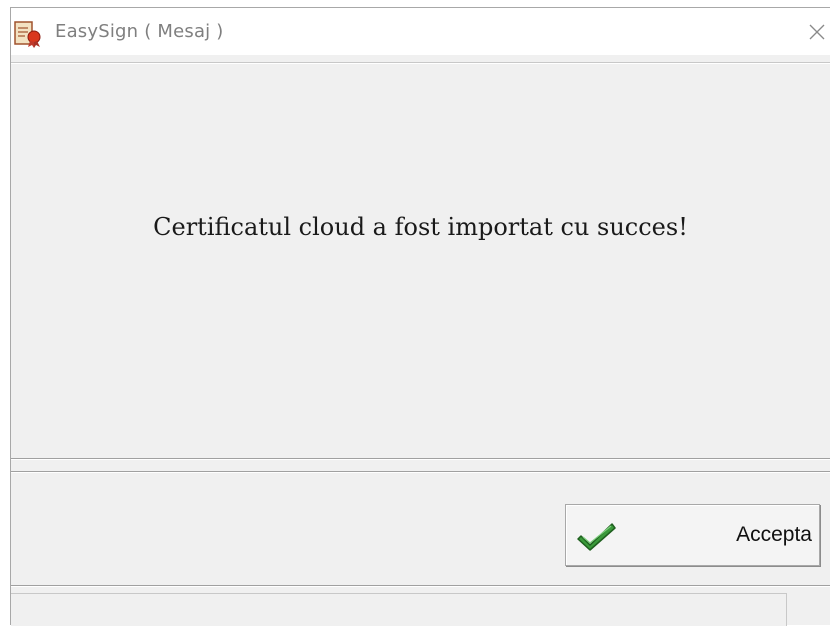 The image size is (830, 626). What do you see at coordinates (399, 609) in the screenshot?
I see `status-bar` at bounding box center [399, 609].